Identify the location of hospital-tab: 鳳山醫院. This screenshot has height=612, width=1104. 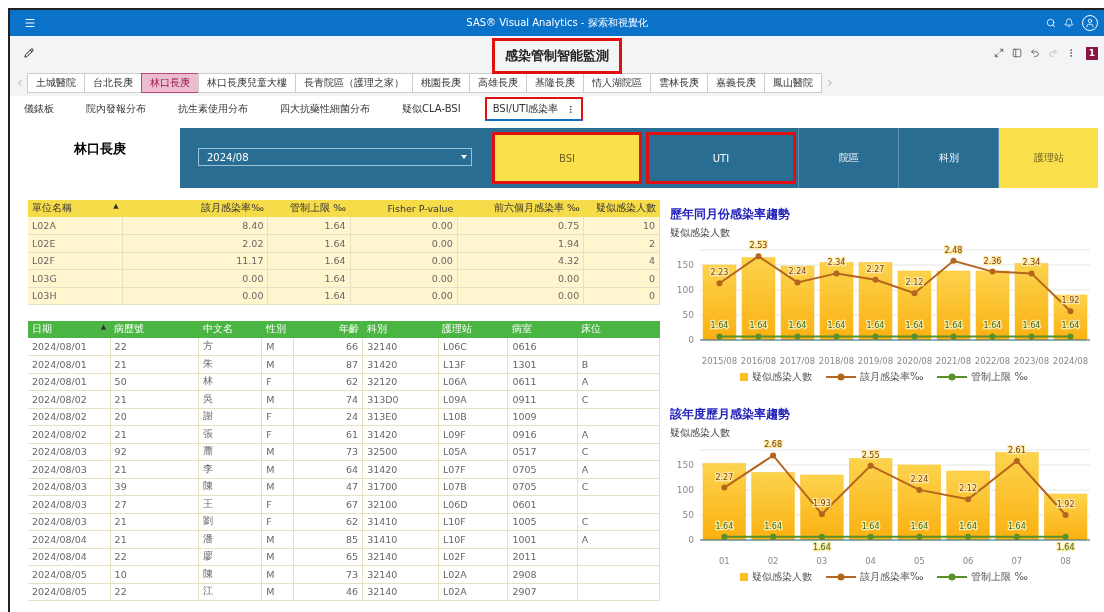
(793, 83).